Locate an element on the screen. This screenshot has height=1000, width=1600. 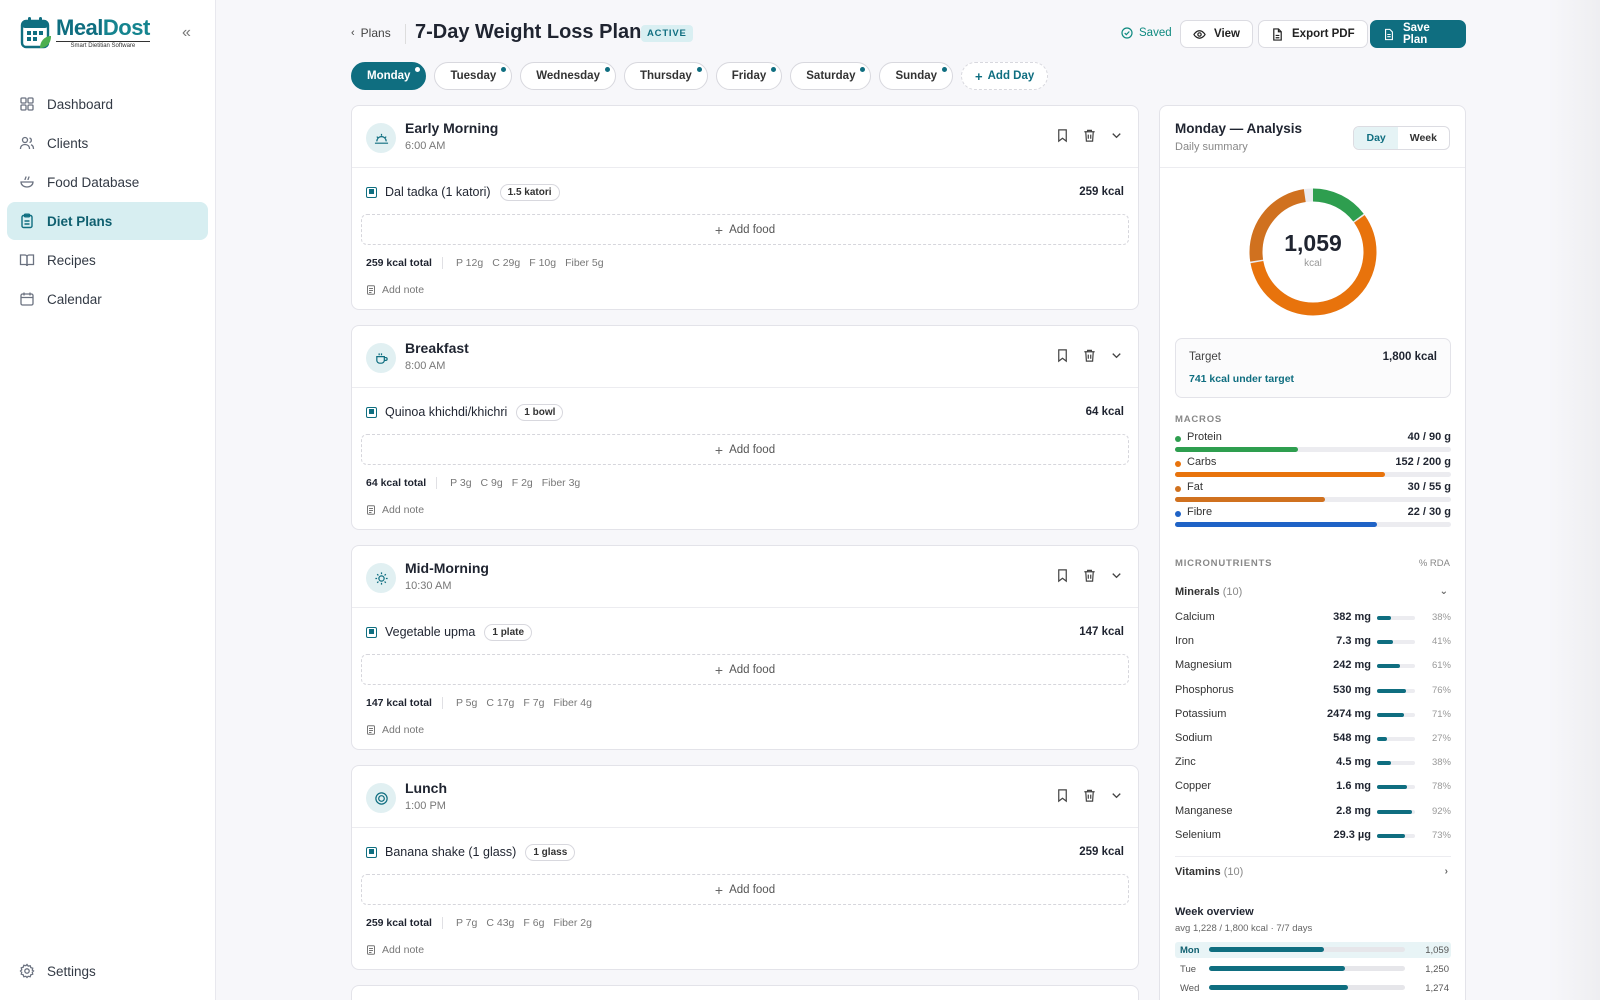
vitamins-group-toggle: Vitamins (10) › is located at coordinates (1313, 872).